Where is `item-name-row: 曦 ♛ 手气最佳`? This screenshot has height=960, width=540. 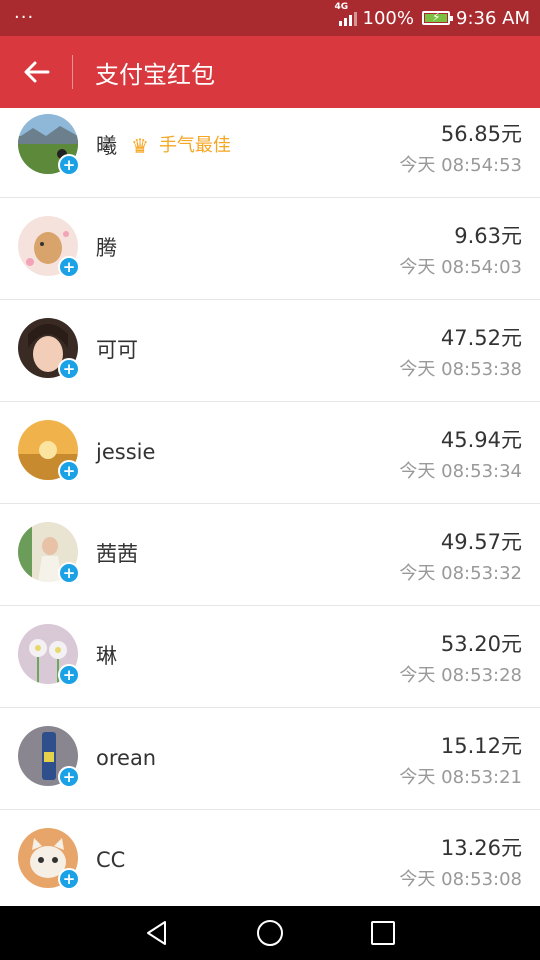
item-name-row: 曦 ♛ 手气最佳 is located at coordinates (163, 146).